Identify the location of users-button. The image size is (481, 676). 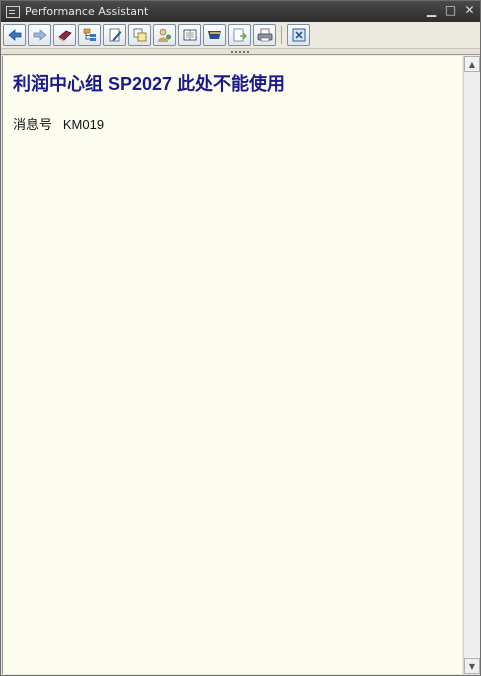
(164, 35).